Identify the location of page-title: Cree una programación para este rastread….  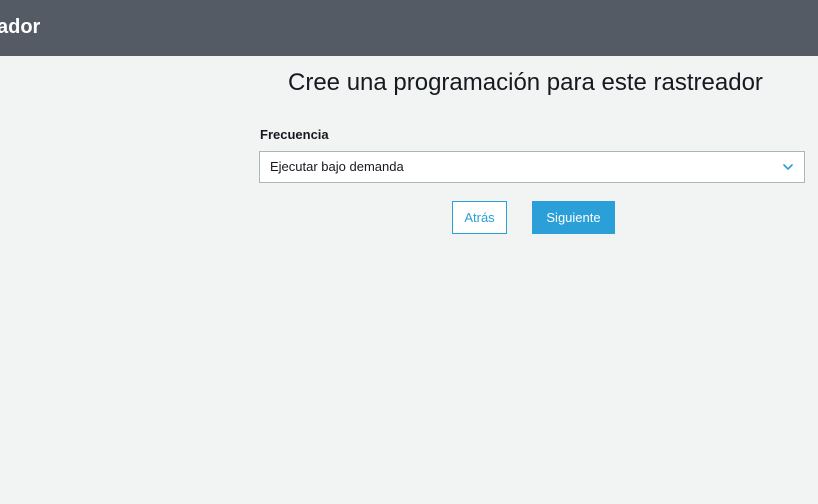
(525, 82).